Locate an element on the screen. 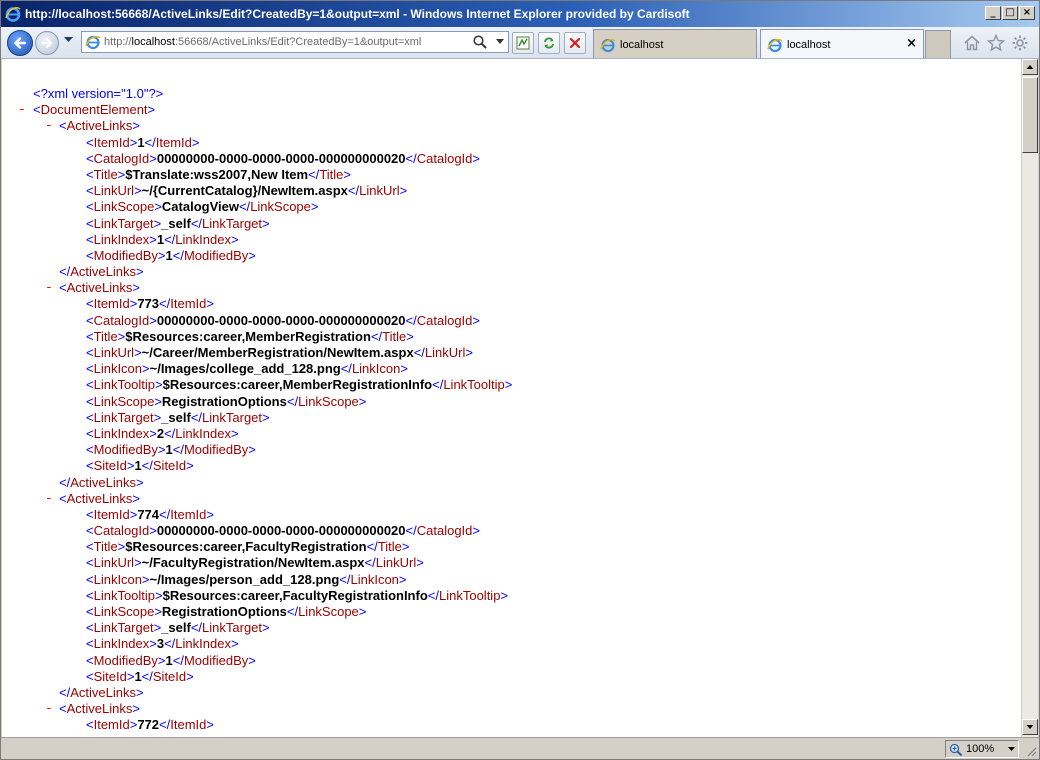 The width and height of the screenshot is (1040, 760). forward-button is located at coordinates (47, 43).